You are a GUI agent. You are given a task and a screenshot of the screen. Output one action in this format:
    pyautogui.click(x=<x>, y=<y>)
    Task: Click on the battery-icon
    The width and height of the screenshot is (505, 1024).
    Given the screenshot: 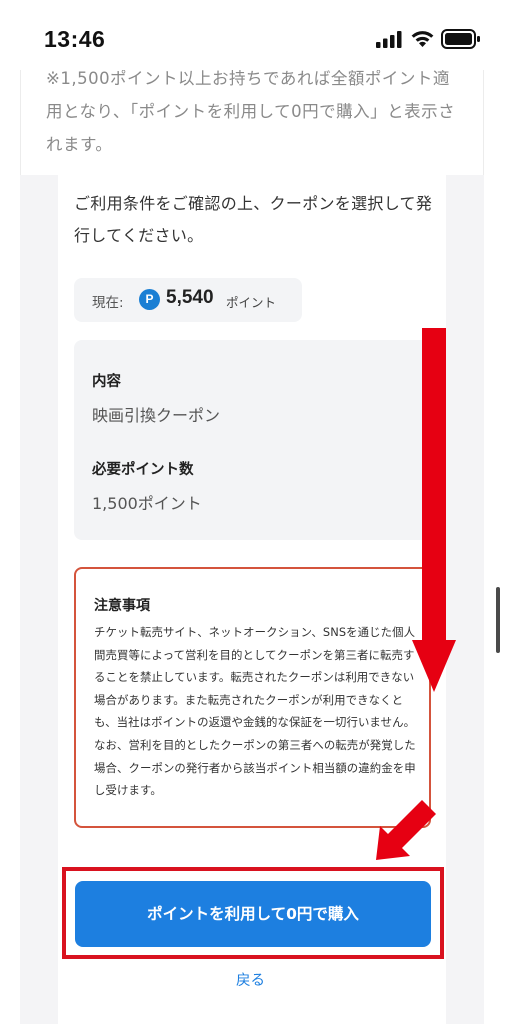 What is the action you would take?
    pyautogui.click(x=460, y=39)
    